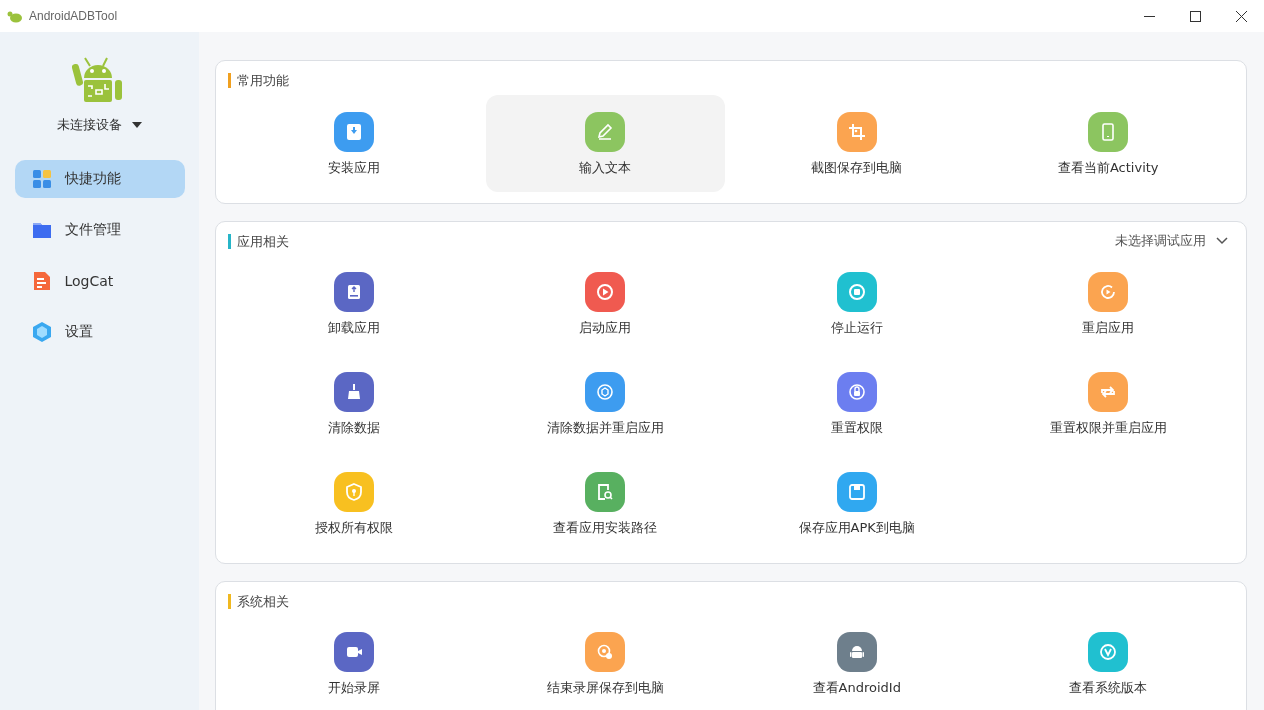 Image resolution: width=1264 pixels, height=710 pixels. What do you see at coordinates (857, 662) in the screenshot?
I see `function-button: 查看AndroidId` at bounding box center [857, 662].